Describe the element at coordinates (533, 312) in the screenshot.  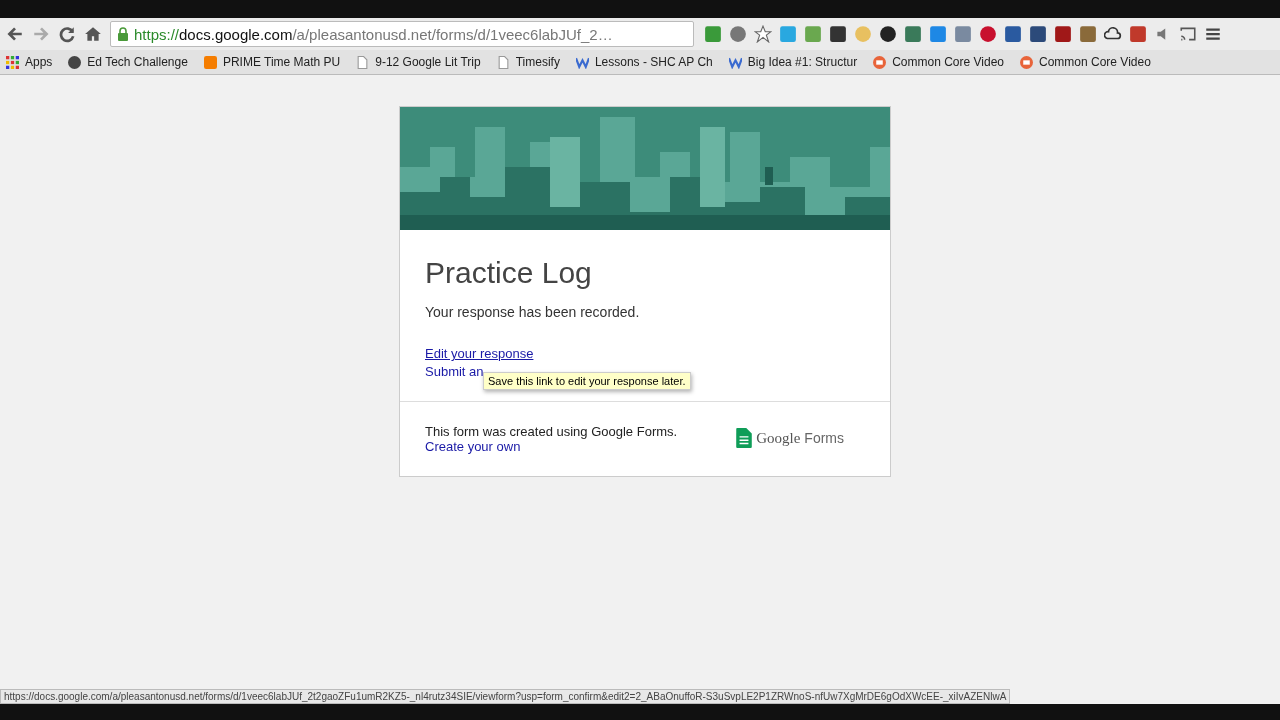
I see `confirmation-message: Your response has been recorded.` at that location.